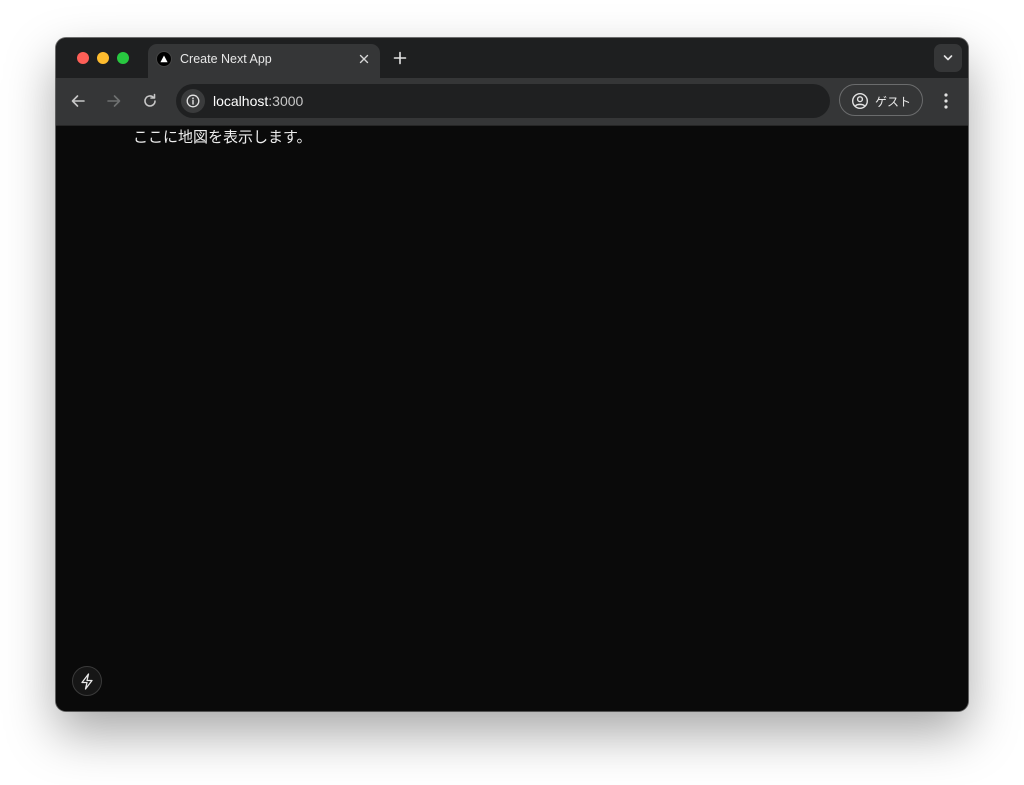 The height and width of the screenshot is (785, 1024). What do you see at coordinates (83, 58) in the screenshot?
I see `window-close-button` at bounding box center [83, 58].